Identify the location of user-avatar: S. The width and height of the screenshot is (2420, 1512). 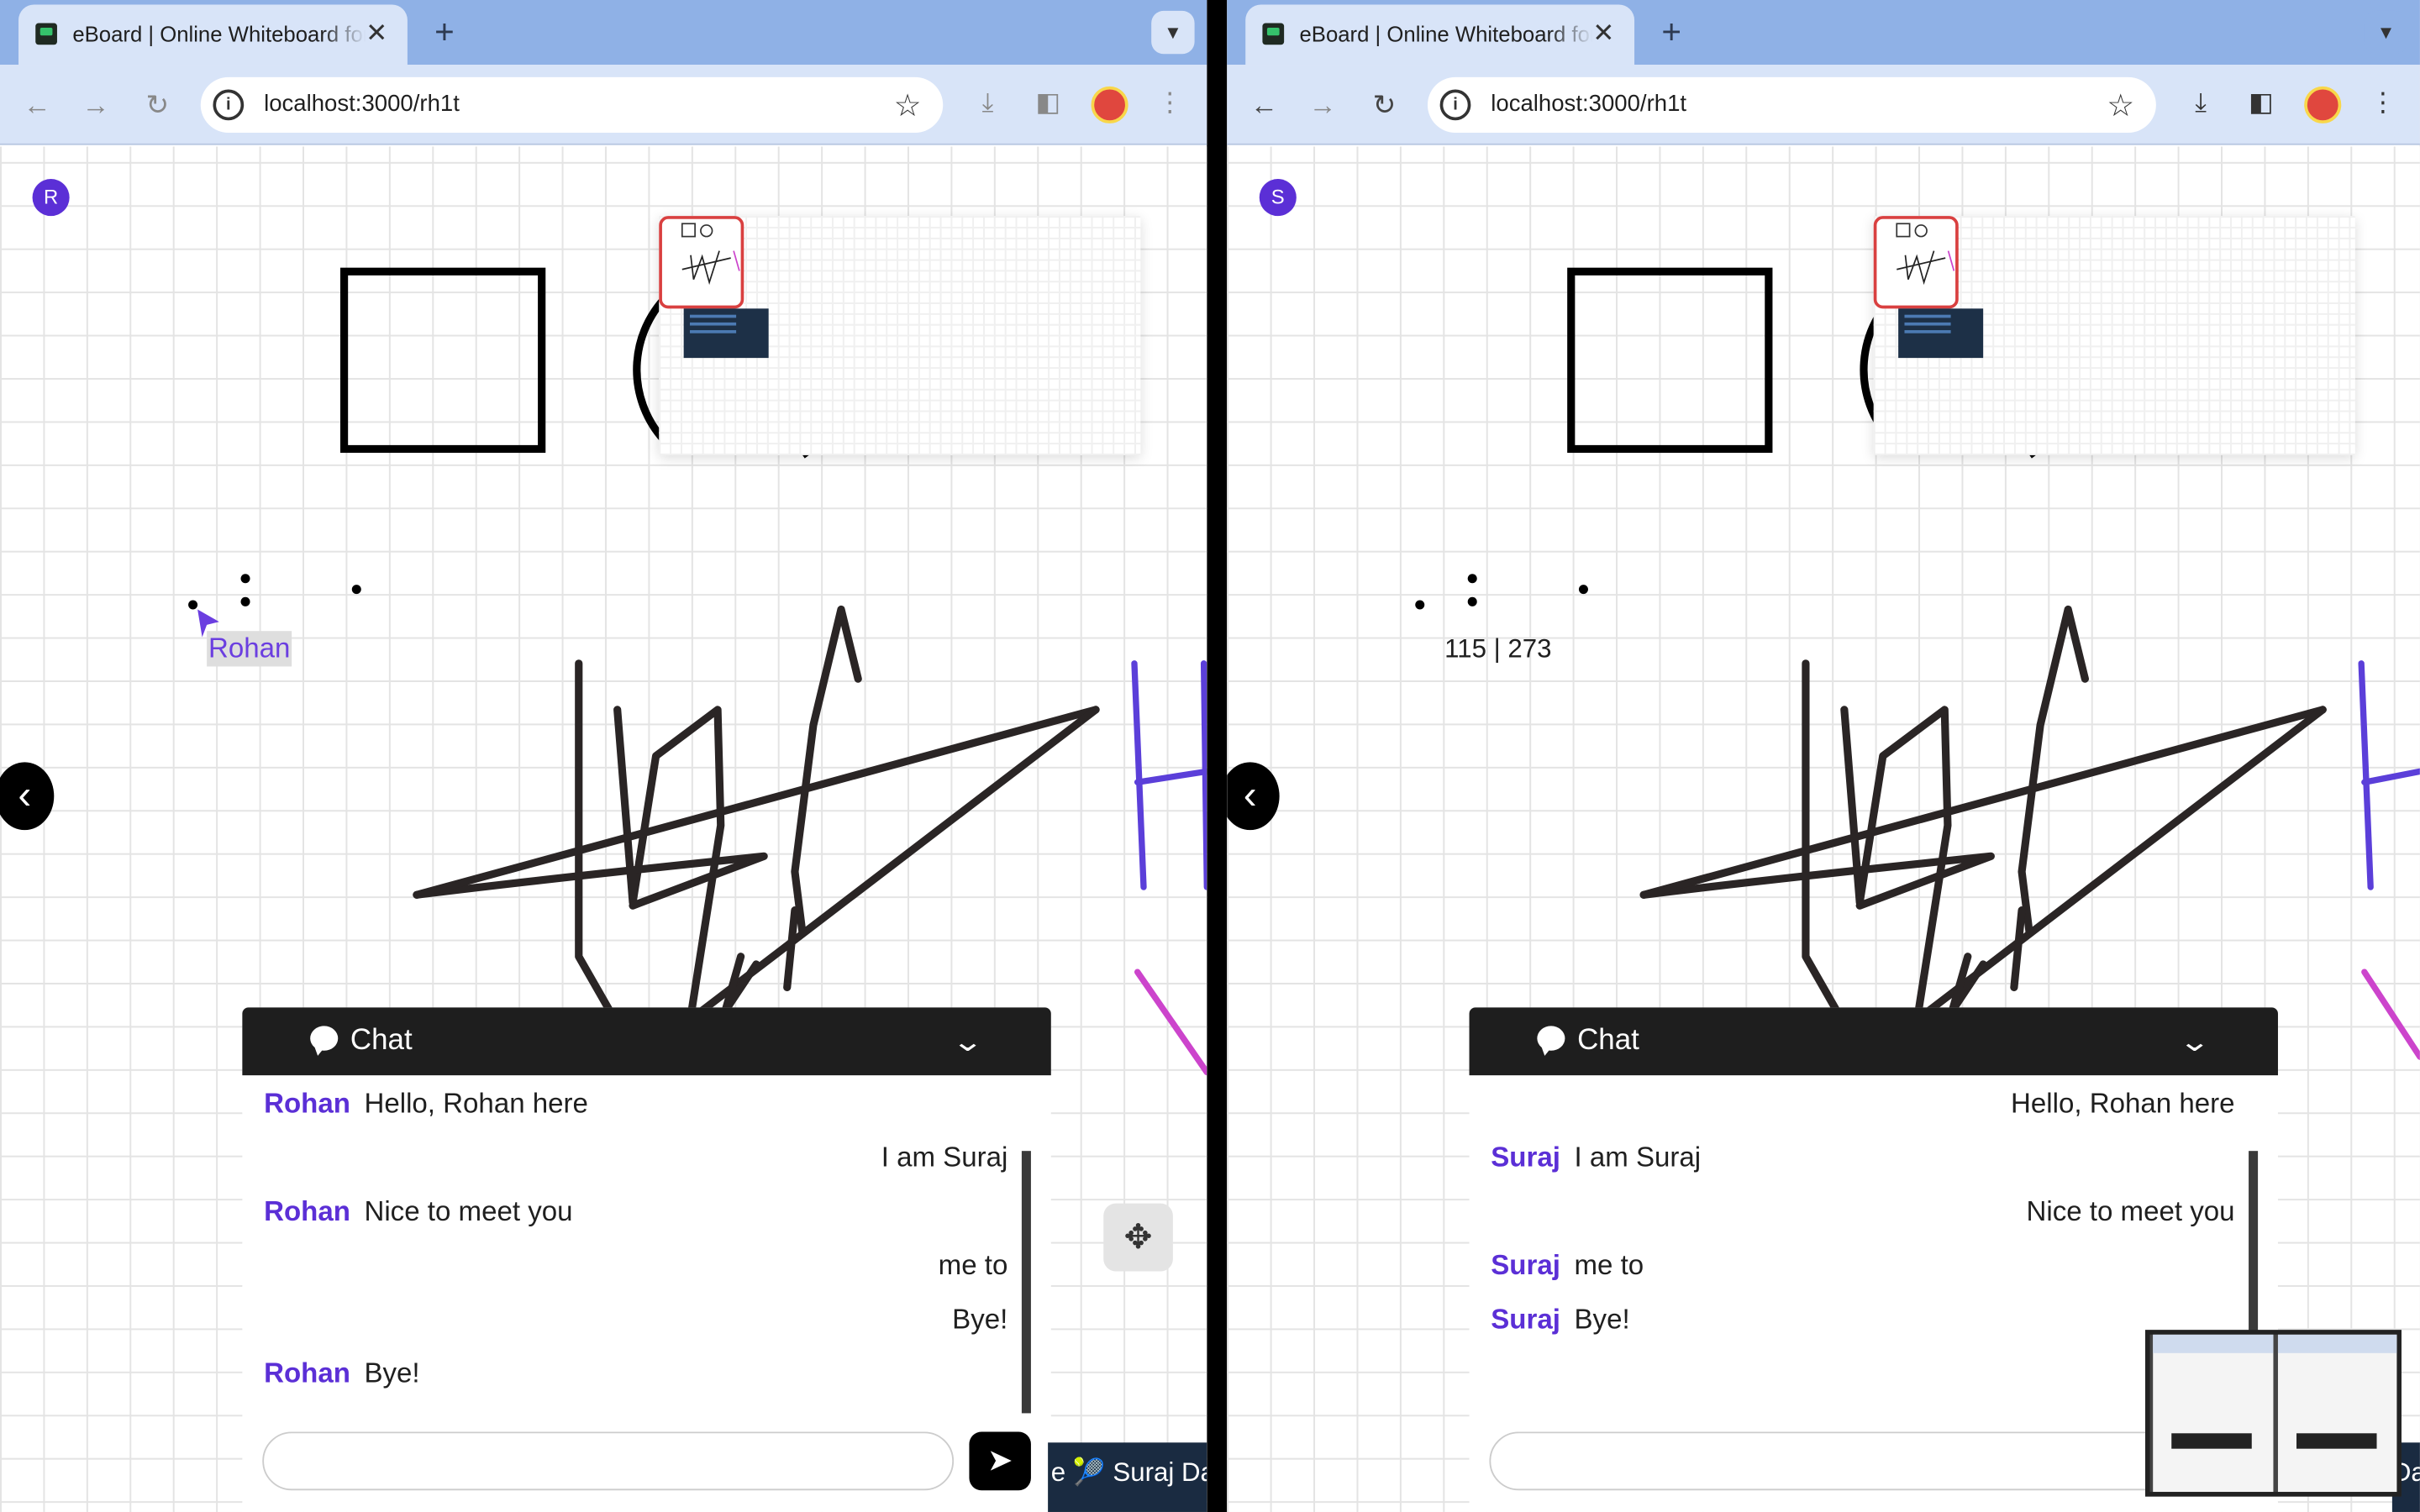
(1278, 198).